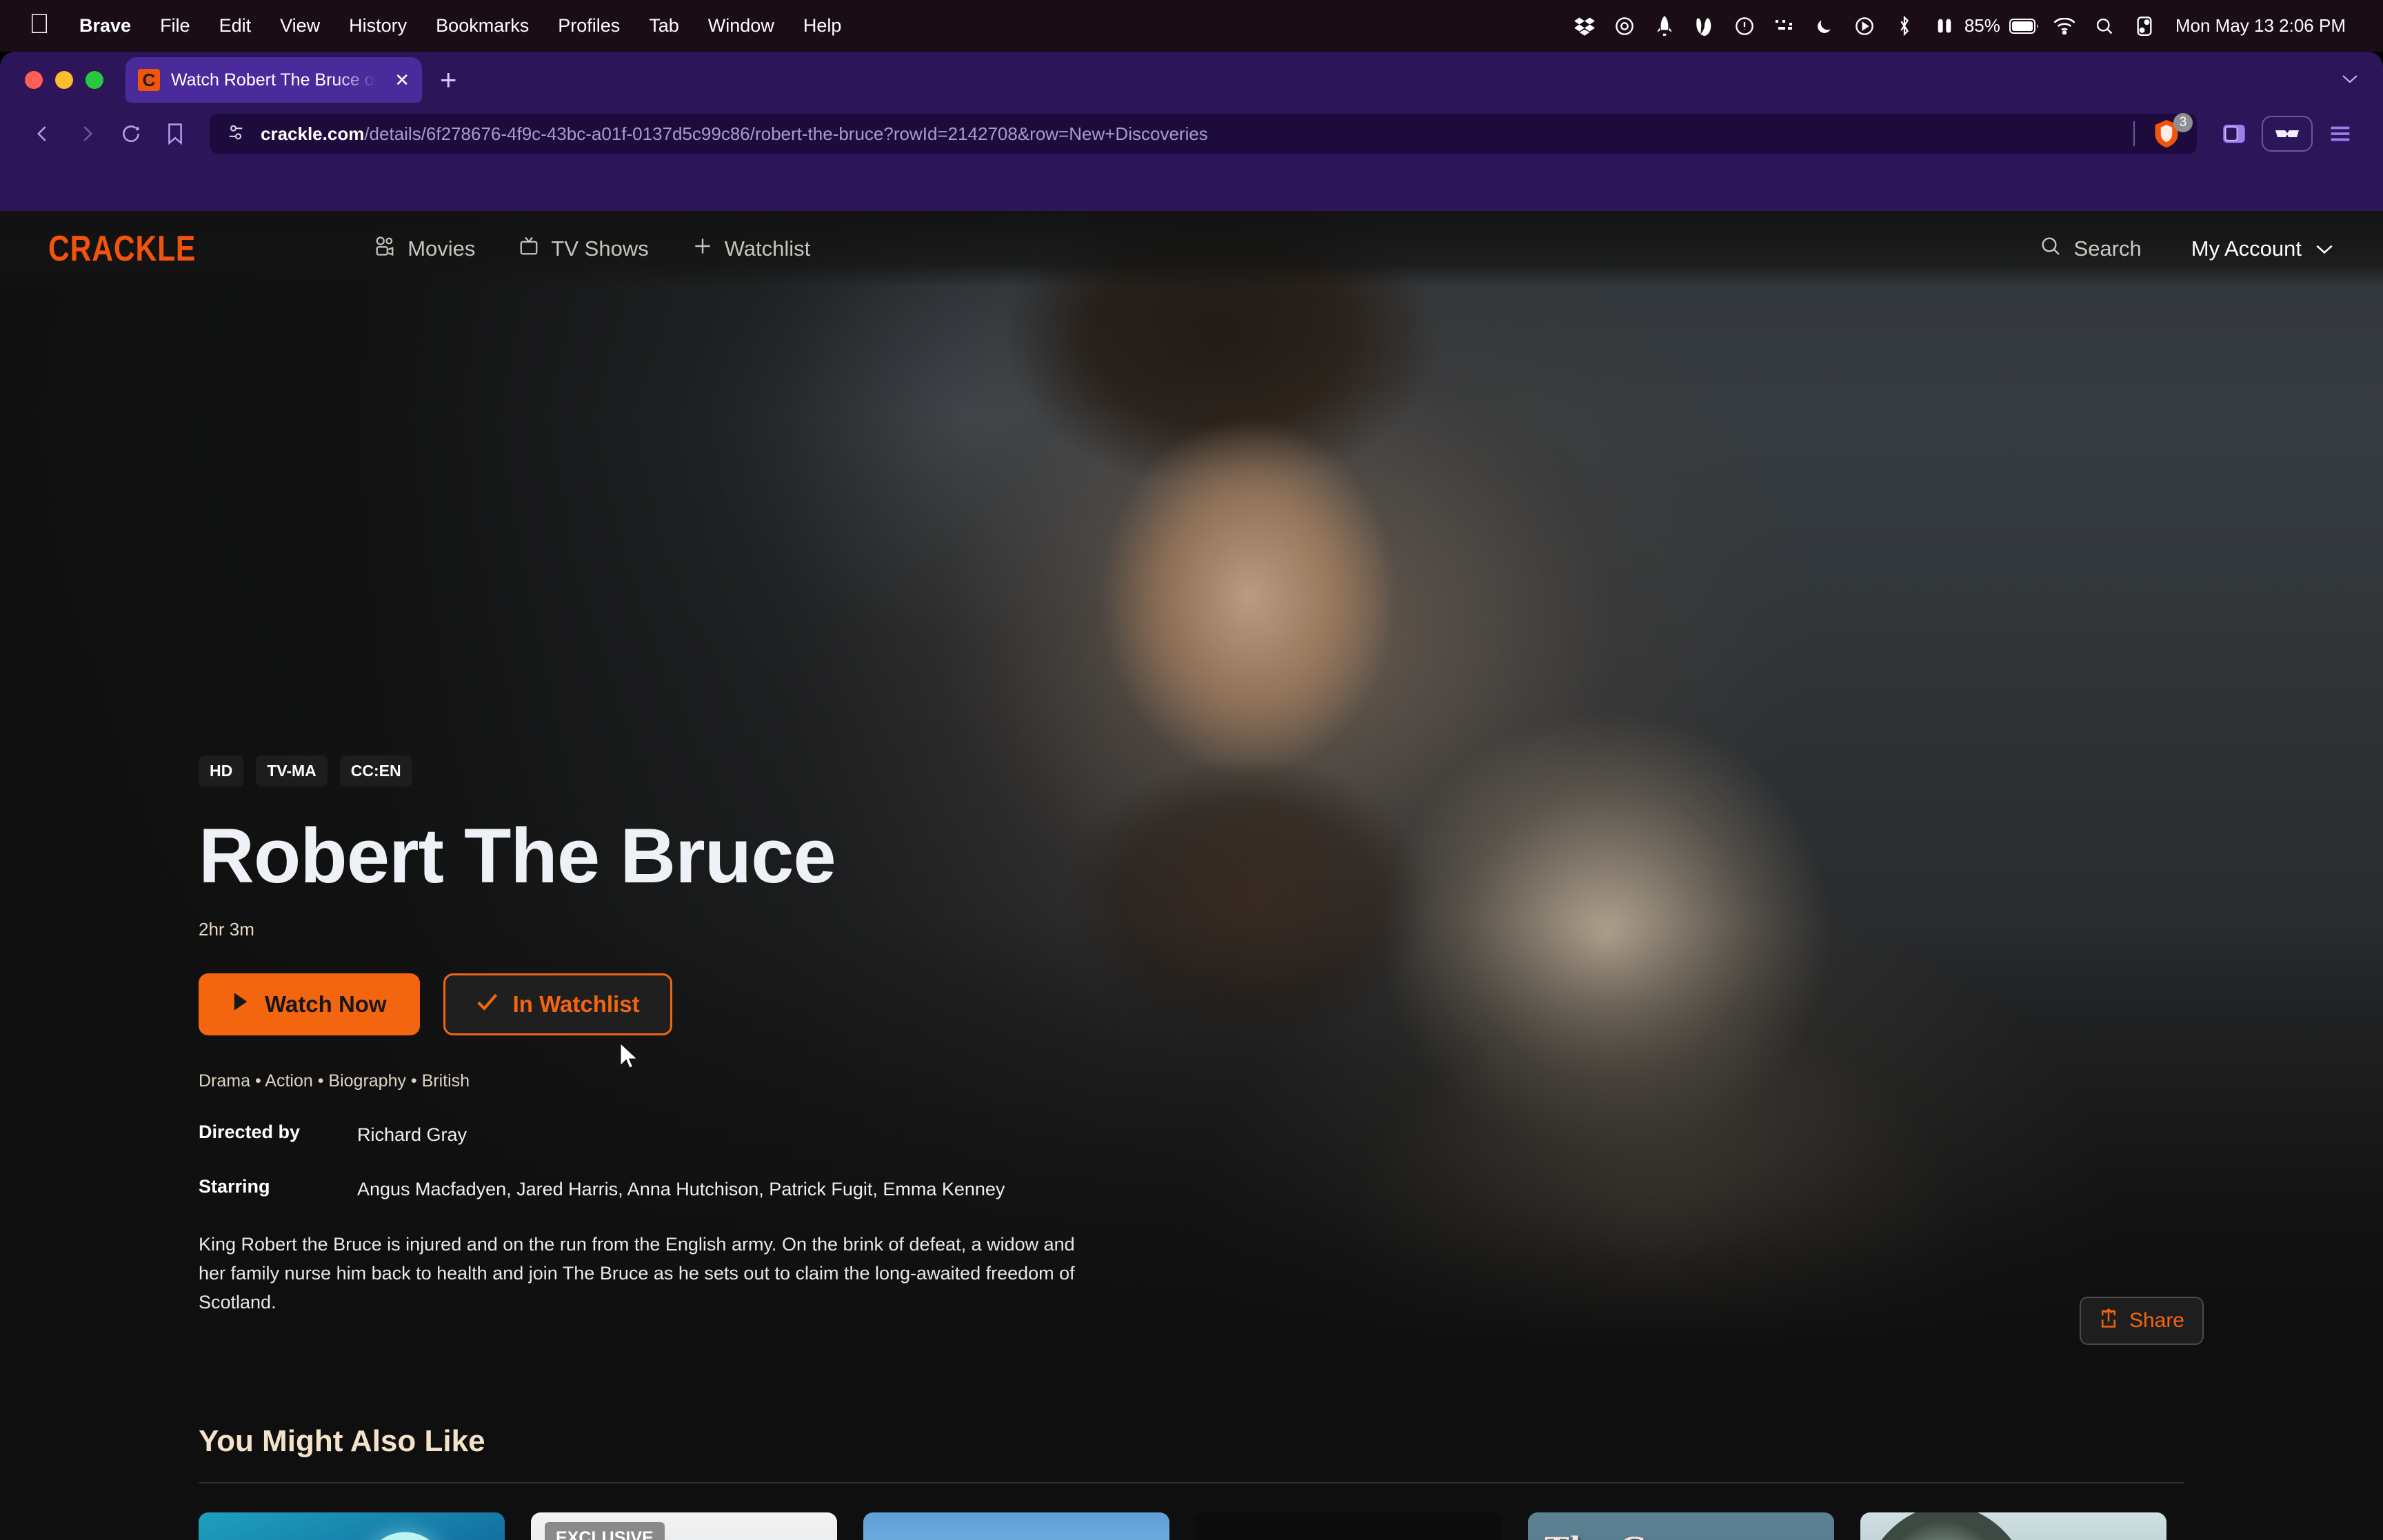  Describe the element at coordinates (377, 26) in the screenshot. I see `menu-history: History` at that location.